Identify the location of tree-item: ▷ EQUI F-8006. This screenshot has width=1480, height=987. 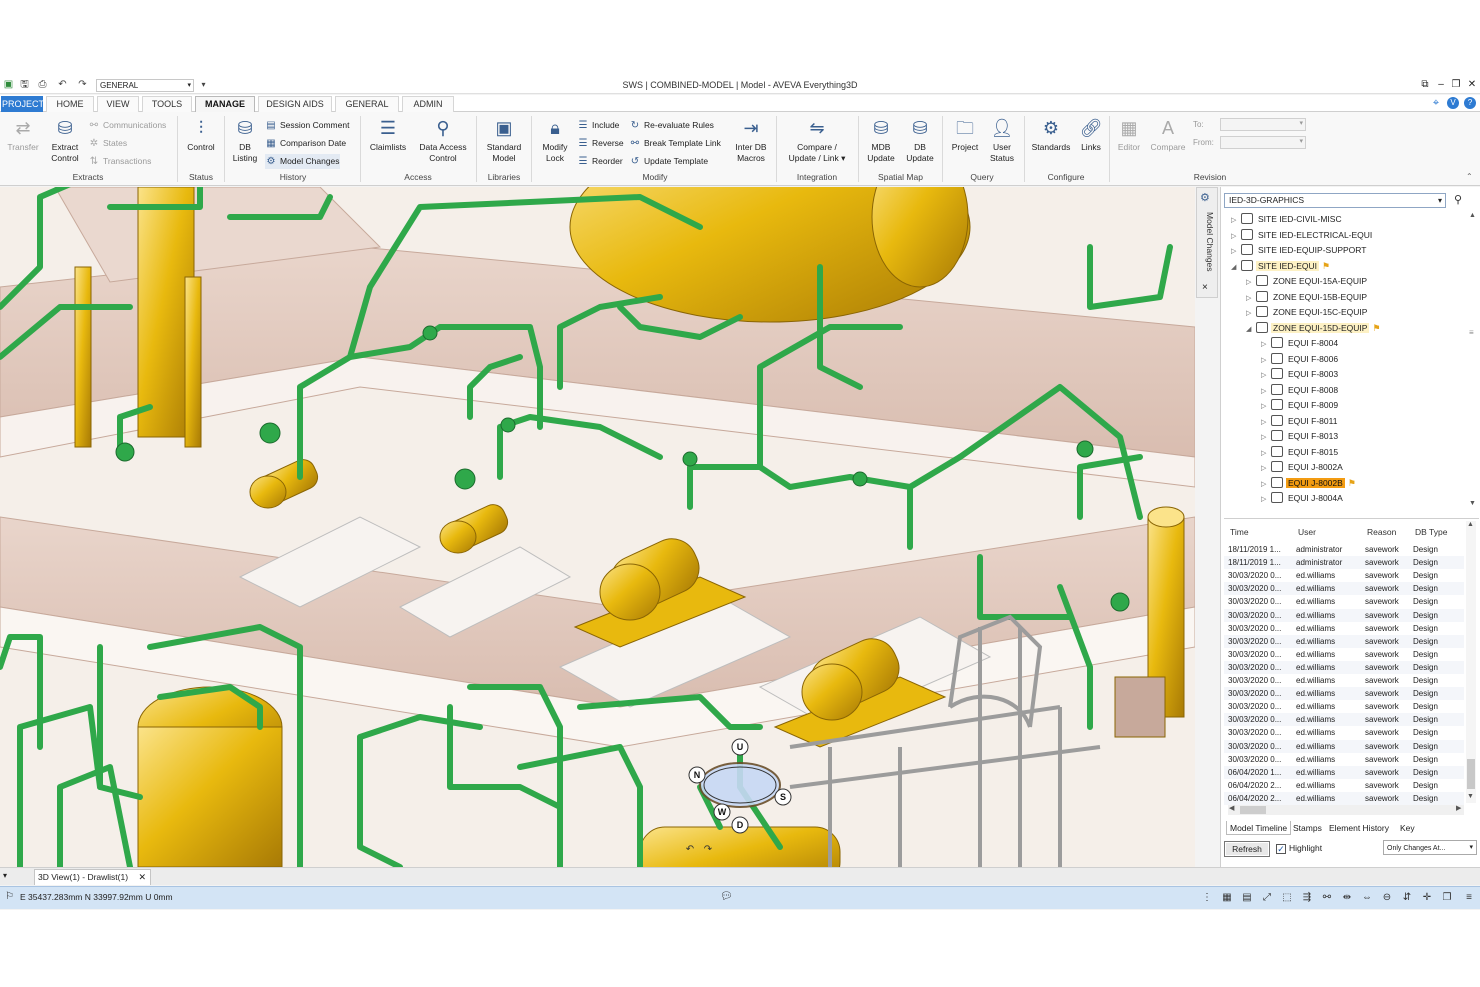
(1300, 359).